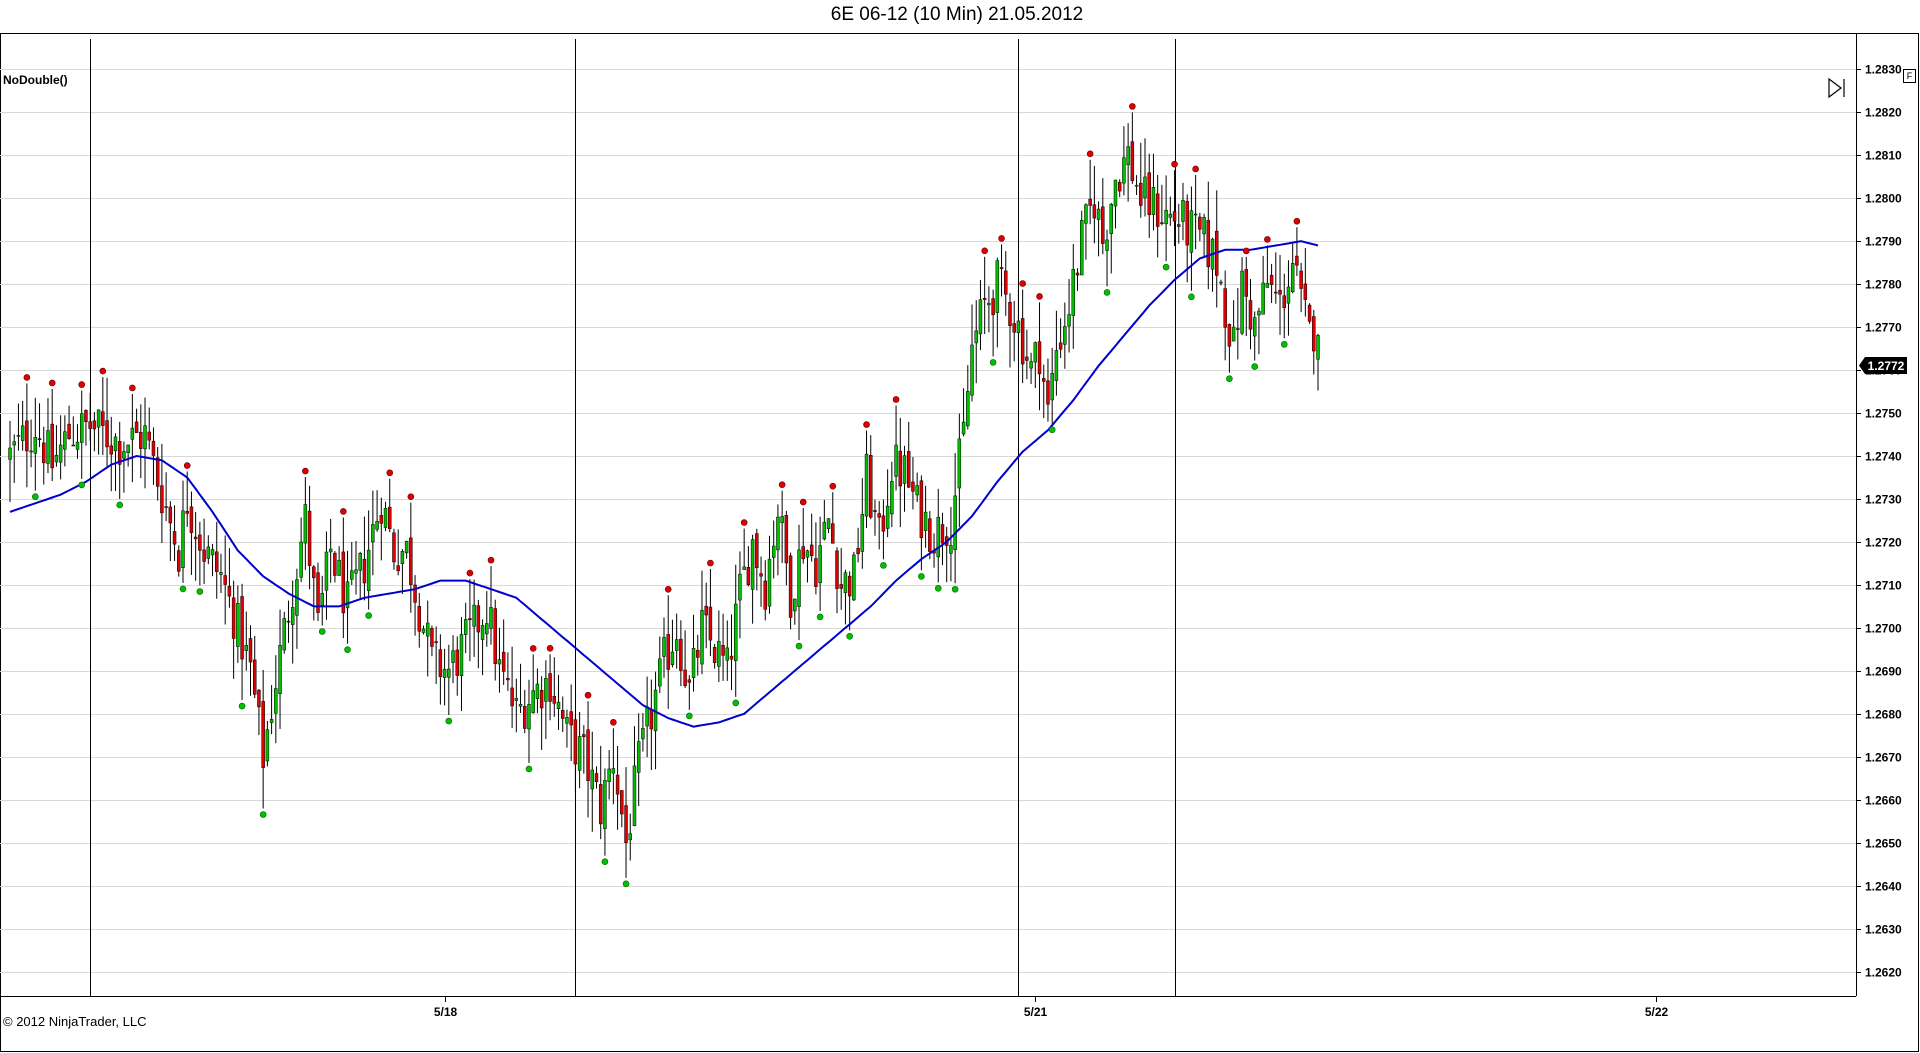 This screenshot has width=1920, height=1053. I want to click on price-tick-label: 1.2630, so click(1883, 930).